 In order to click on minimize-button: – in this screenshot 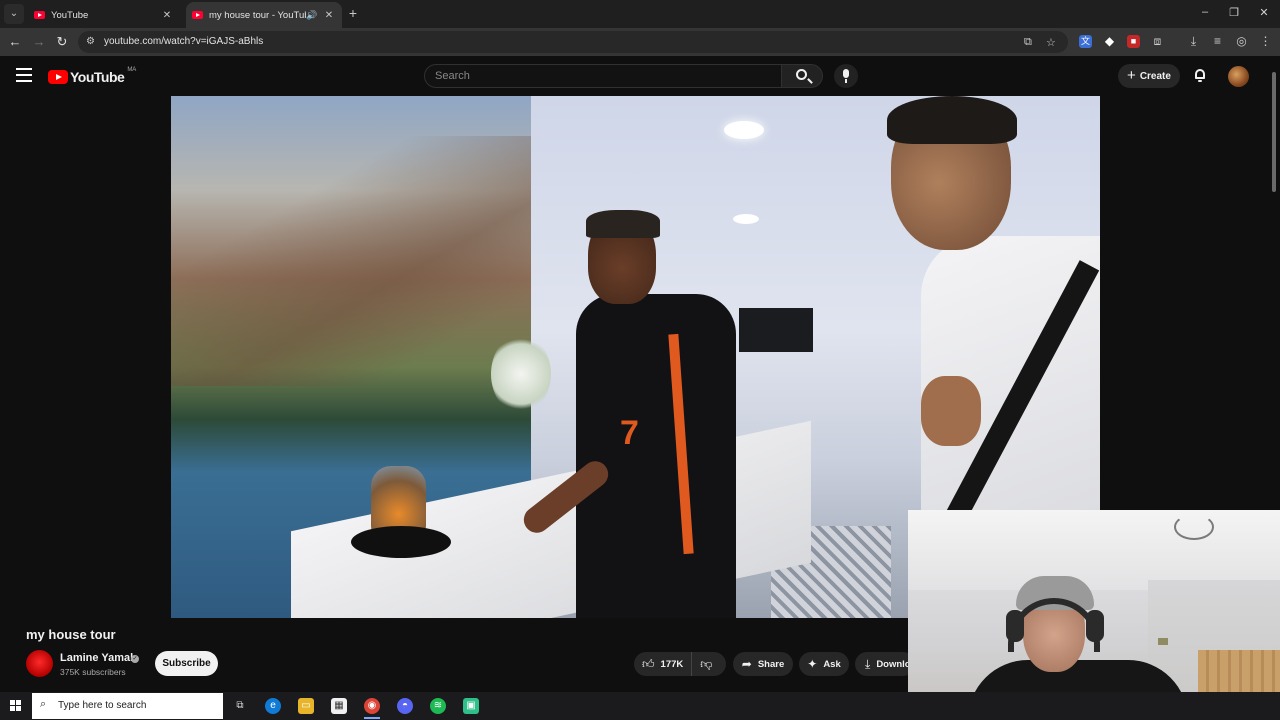, I will do `click(1205, 12)`.